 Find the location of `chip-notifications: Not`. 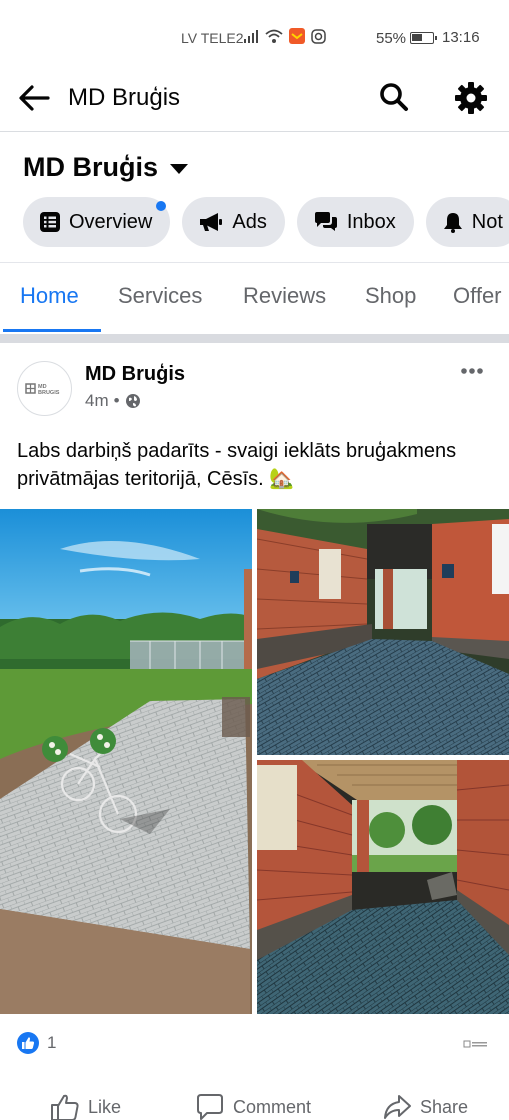

chip-notifications: Not is located at coordinates (467, 222).